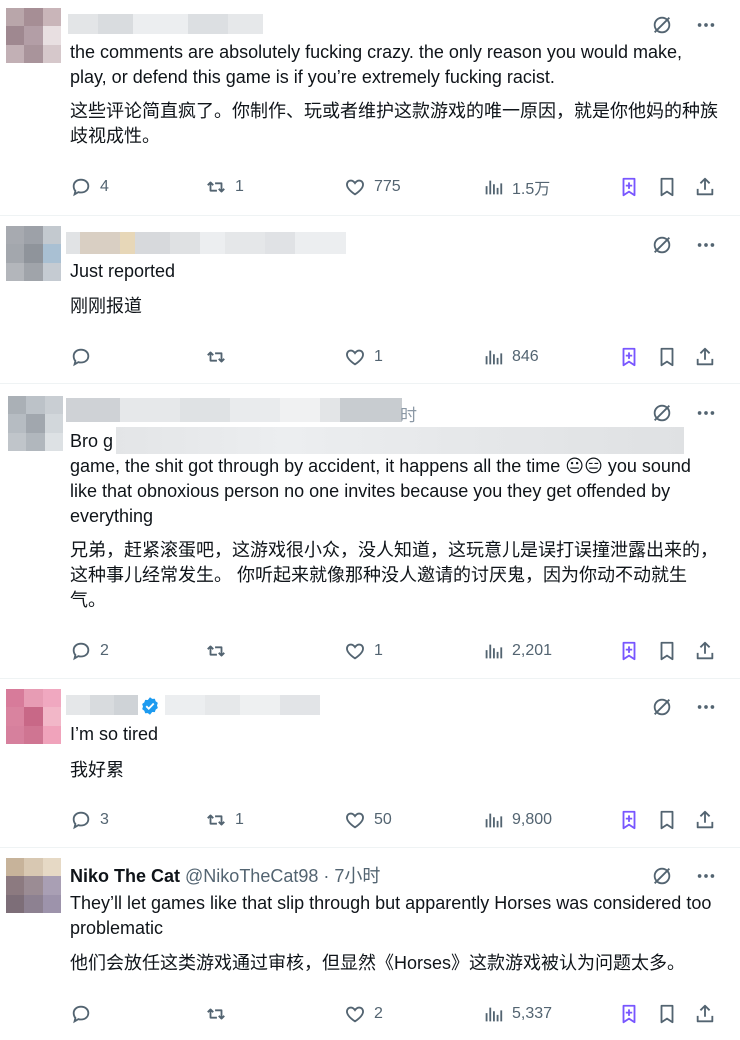  What do you see at coordinates (408, 415) in the screenshot?
I see `tweet-time: 时` at bounding box center [408, 415].